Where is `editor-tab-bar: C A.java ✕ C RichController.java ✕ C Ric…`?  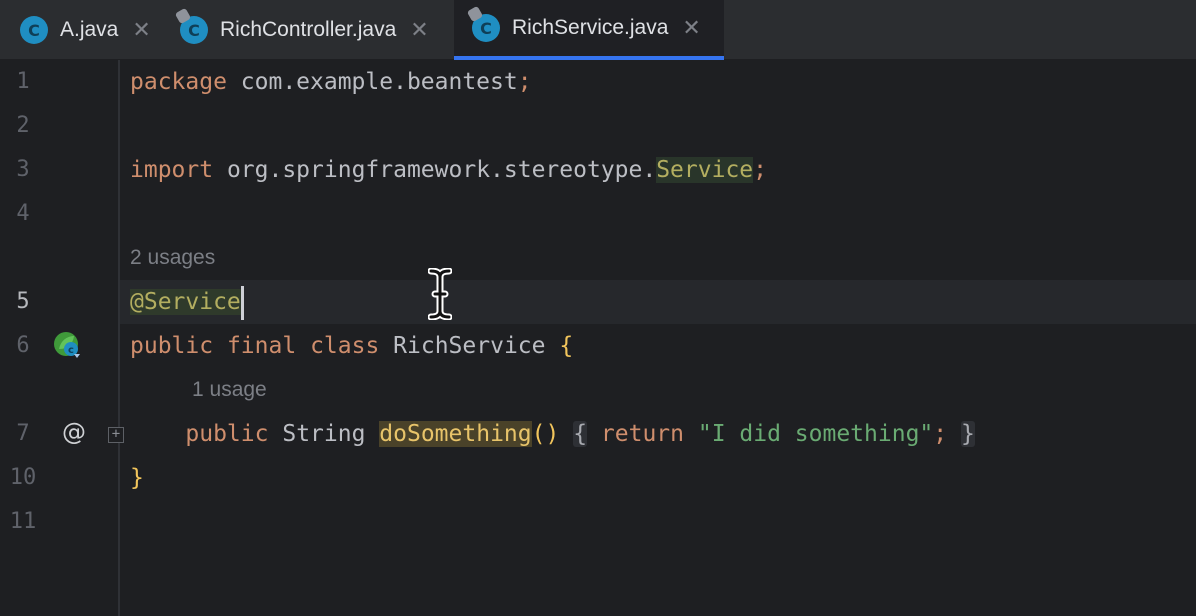
editor-tab-bar: C A.java ✕ C RichController.java ✕ C Ric… is located at coordinates (598, 30).